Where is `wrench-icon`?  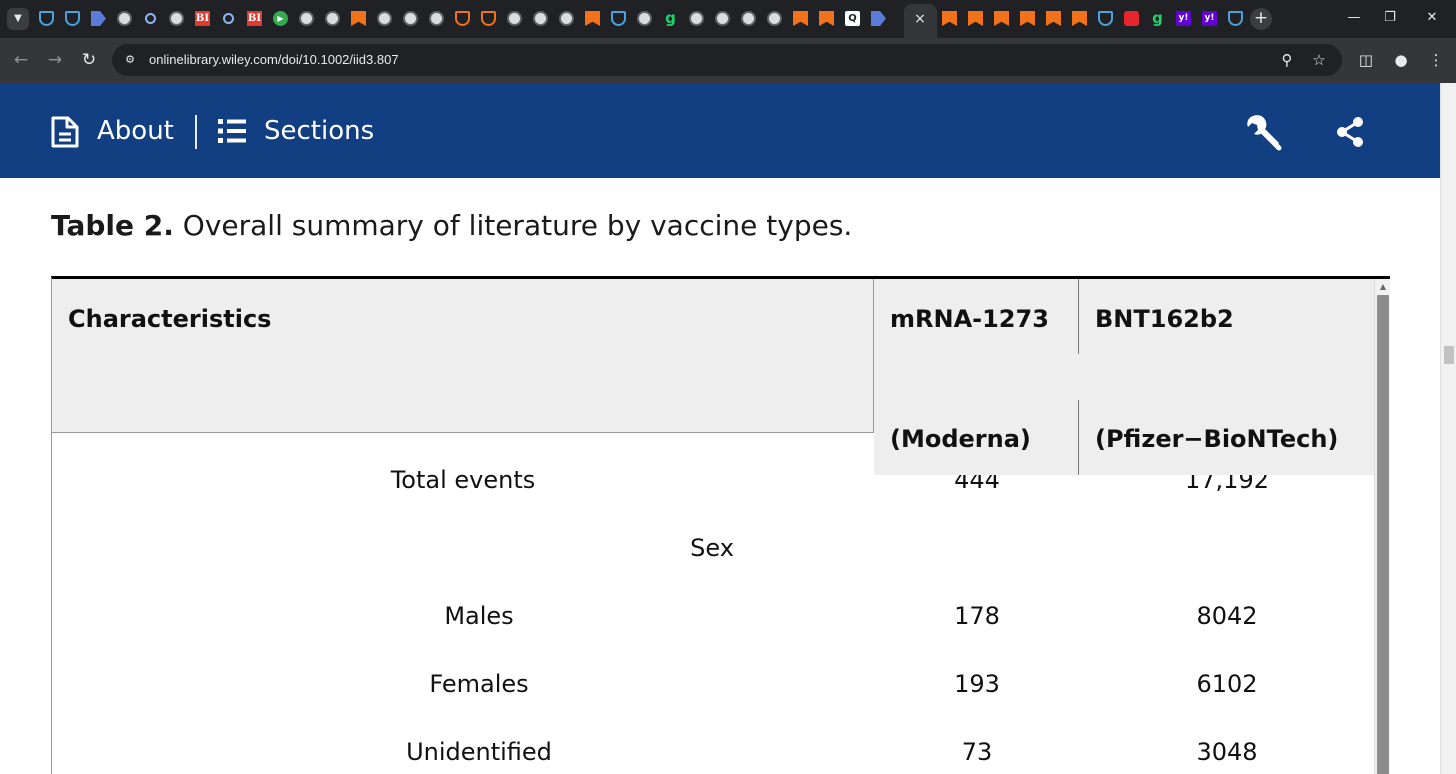
wrench-icon is located at coordinates (1263, 132).